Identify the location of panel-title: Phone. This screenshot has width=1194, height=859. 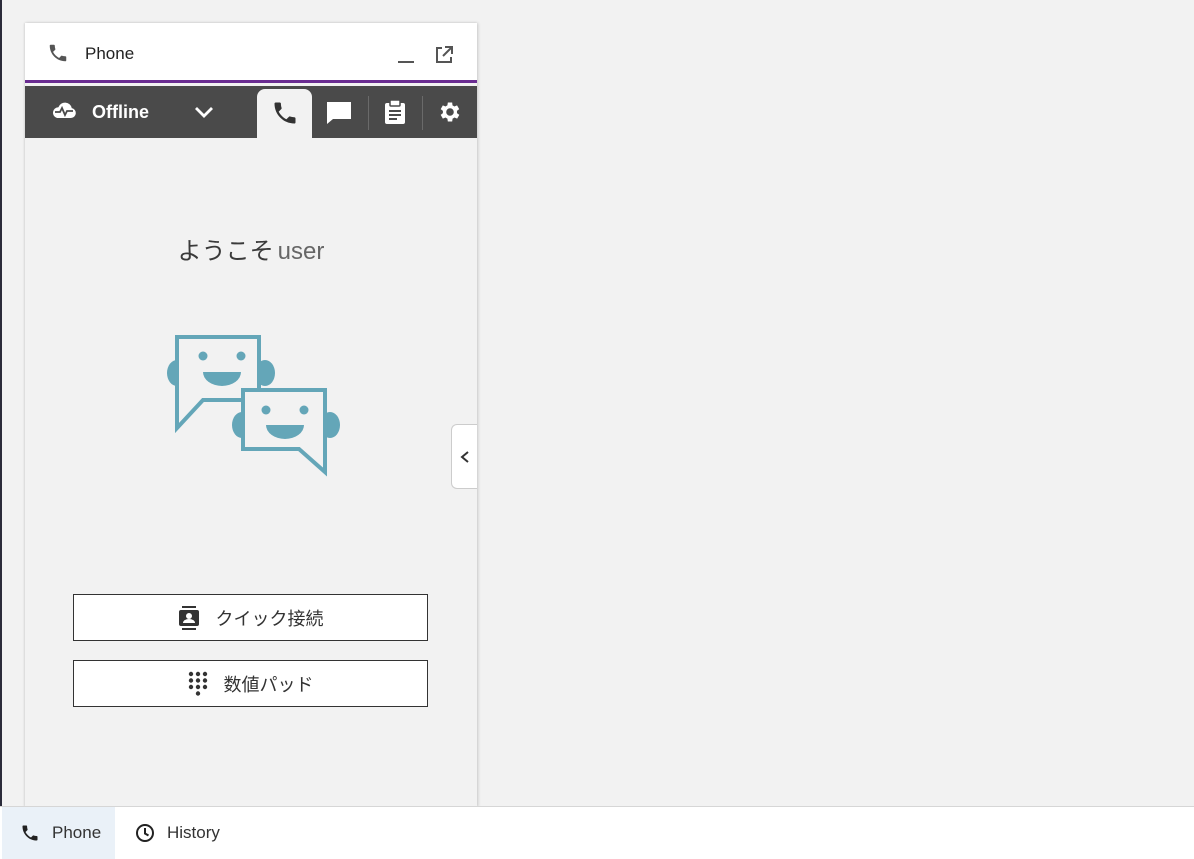
(110, 53).